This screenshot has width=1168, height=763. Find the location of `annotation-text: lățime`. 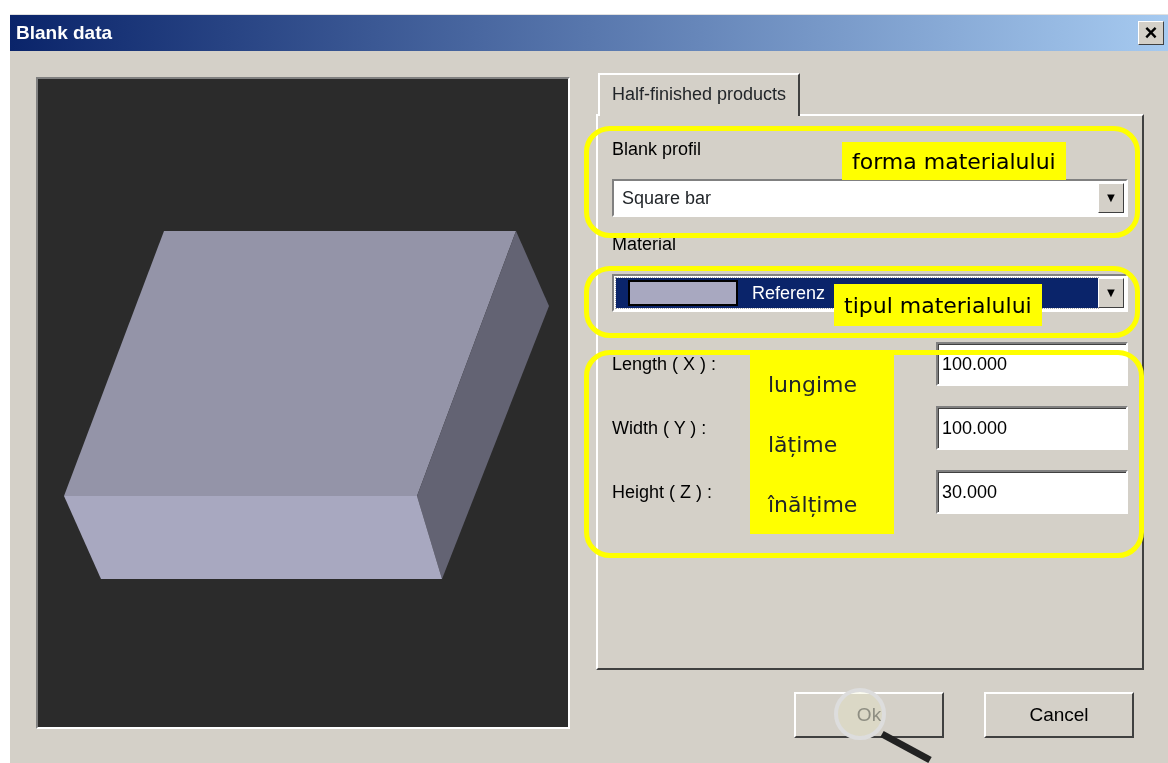

annotation-text: lățime is located at coordinates (803, 444).